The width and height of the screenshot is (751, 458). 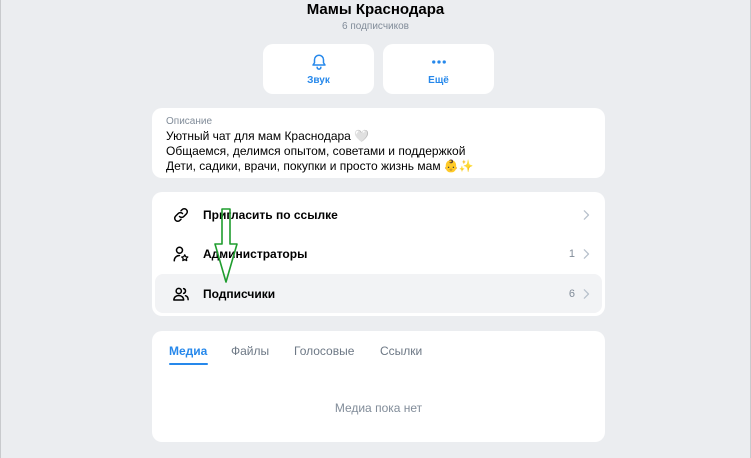 What do you see at coordinates (239, 293) in the screenshot?
I see `subscribers-label: Подписчики` at bounding box center [239, 293].